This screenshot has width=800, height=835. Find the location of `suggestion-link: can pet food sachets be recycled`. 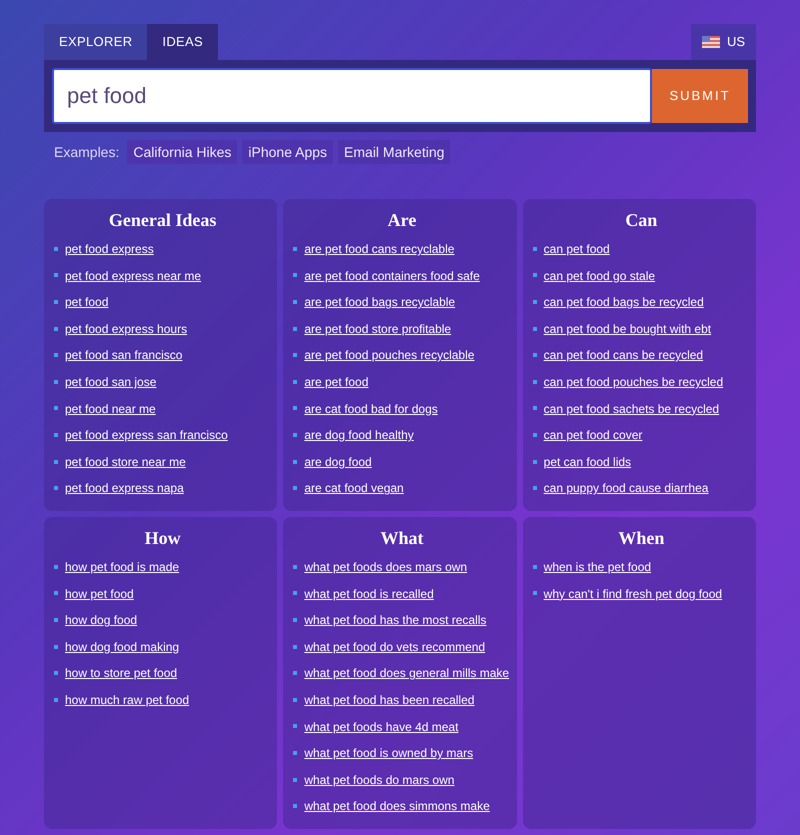

suggestion-link: can pet food sachets be recycled is located at coordinates (632, 409).